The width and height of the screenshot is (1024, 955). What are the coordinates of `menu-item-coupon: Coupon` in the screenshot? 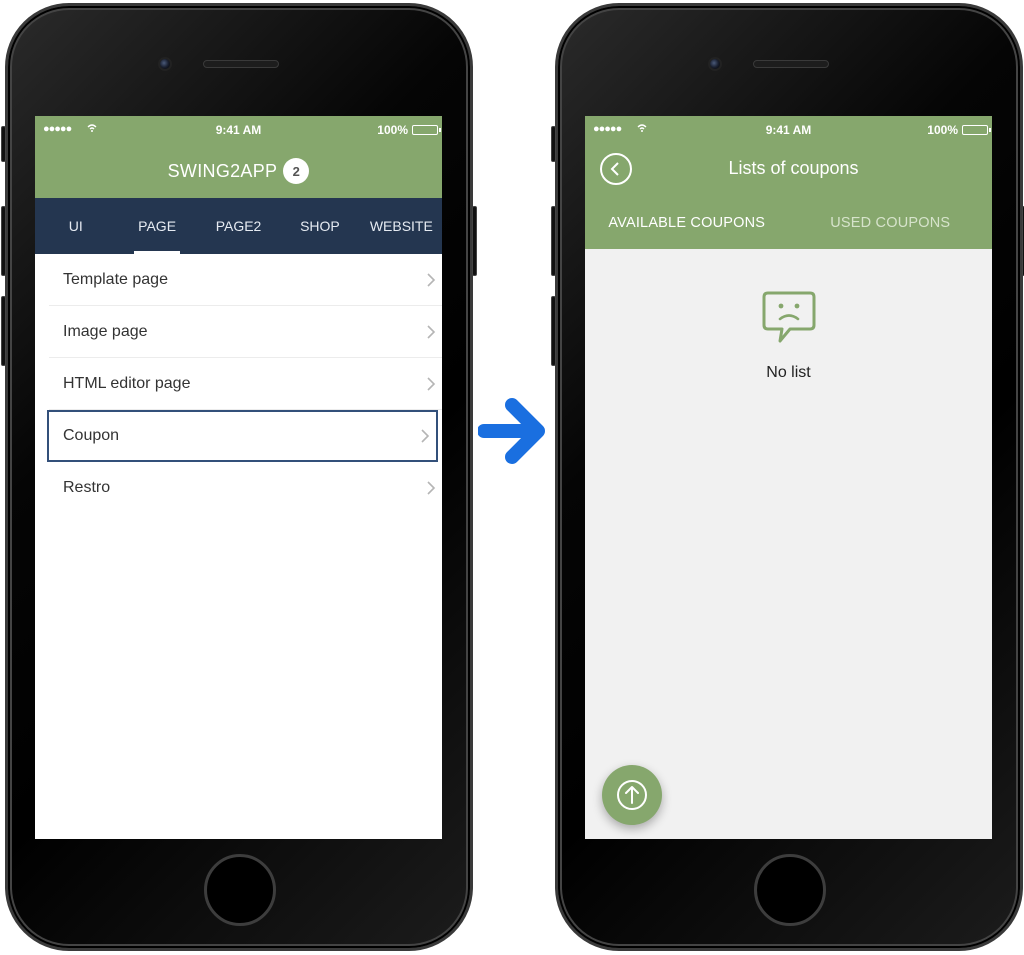 It's located at (242, 436).